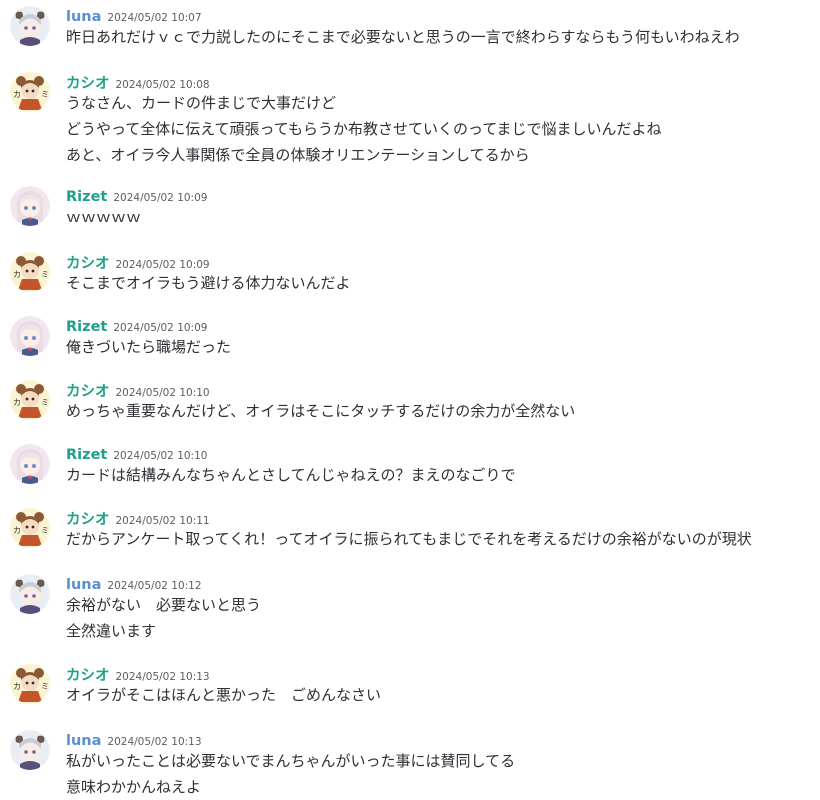 This screenshot has width=820, height=800. I want to click on timestamp: 2024/05/02 10:12, so click(154, 586).